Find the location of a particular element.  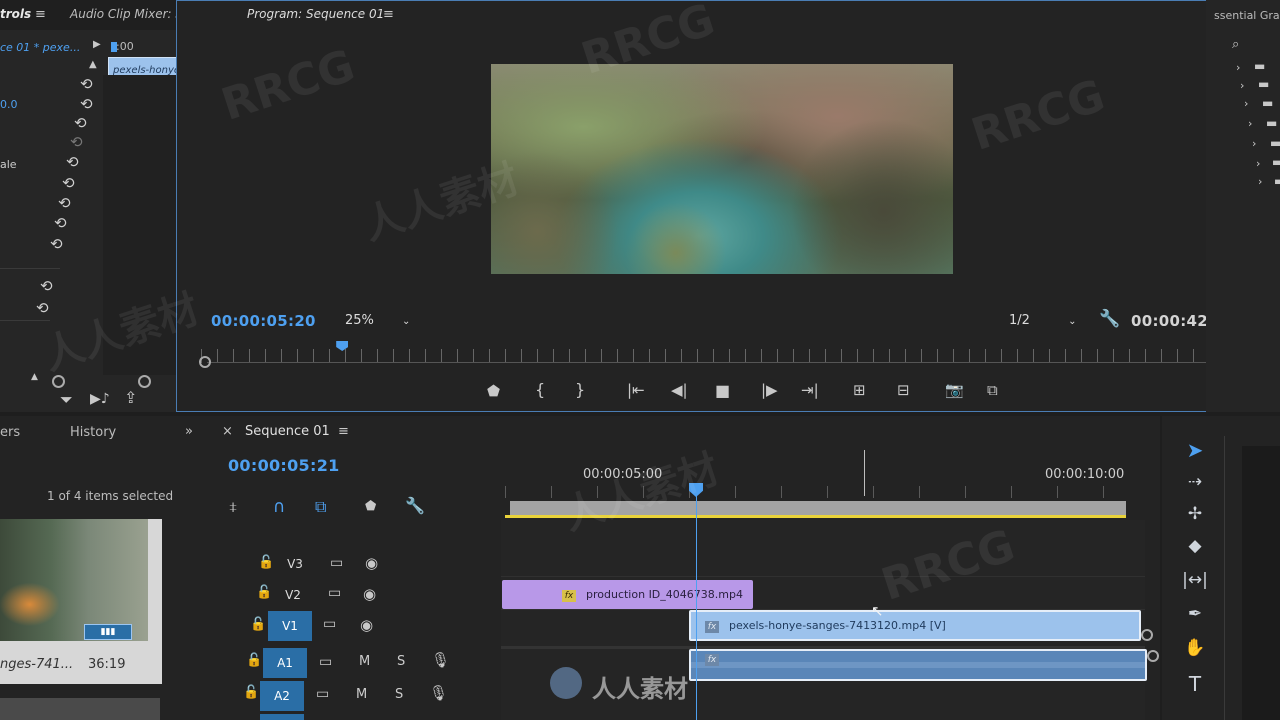

slip-tool-icon: |↔| is located at coordinates (1195, 582).